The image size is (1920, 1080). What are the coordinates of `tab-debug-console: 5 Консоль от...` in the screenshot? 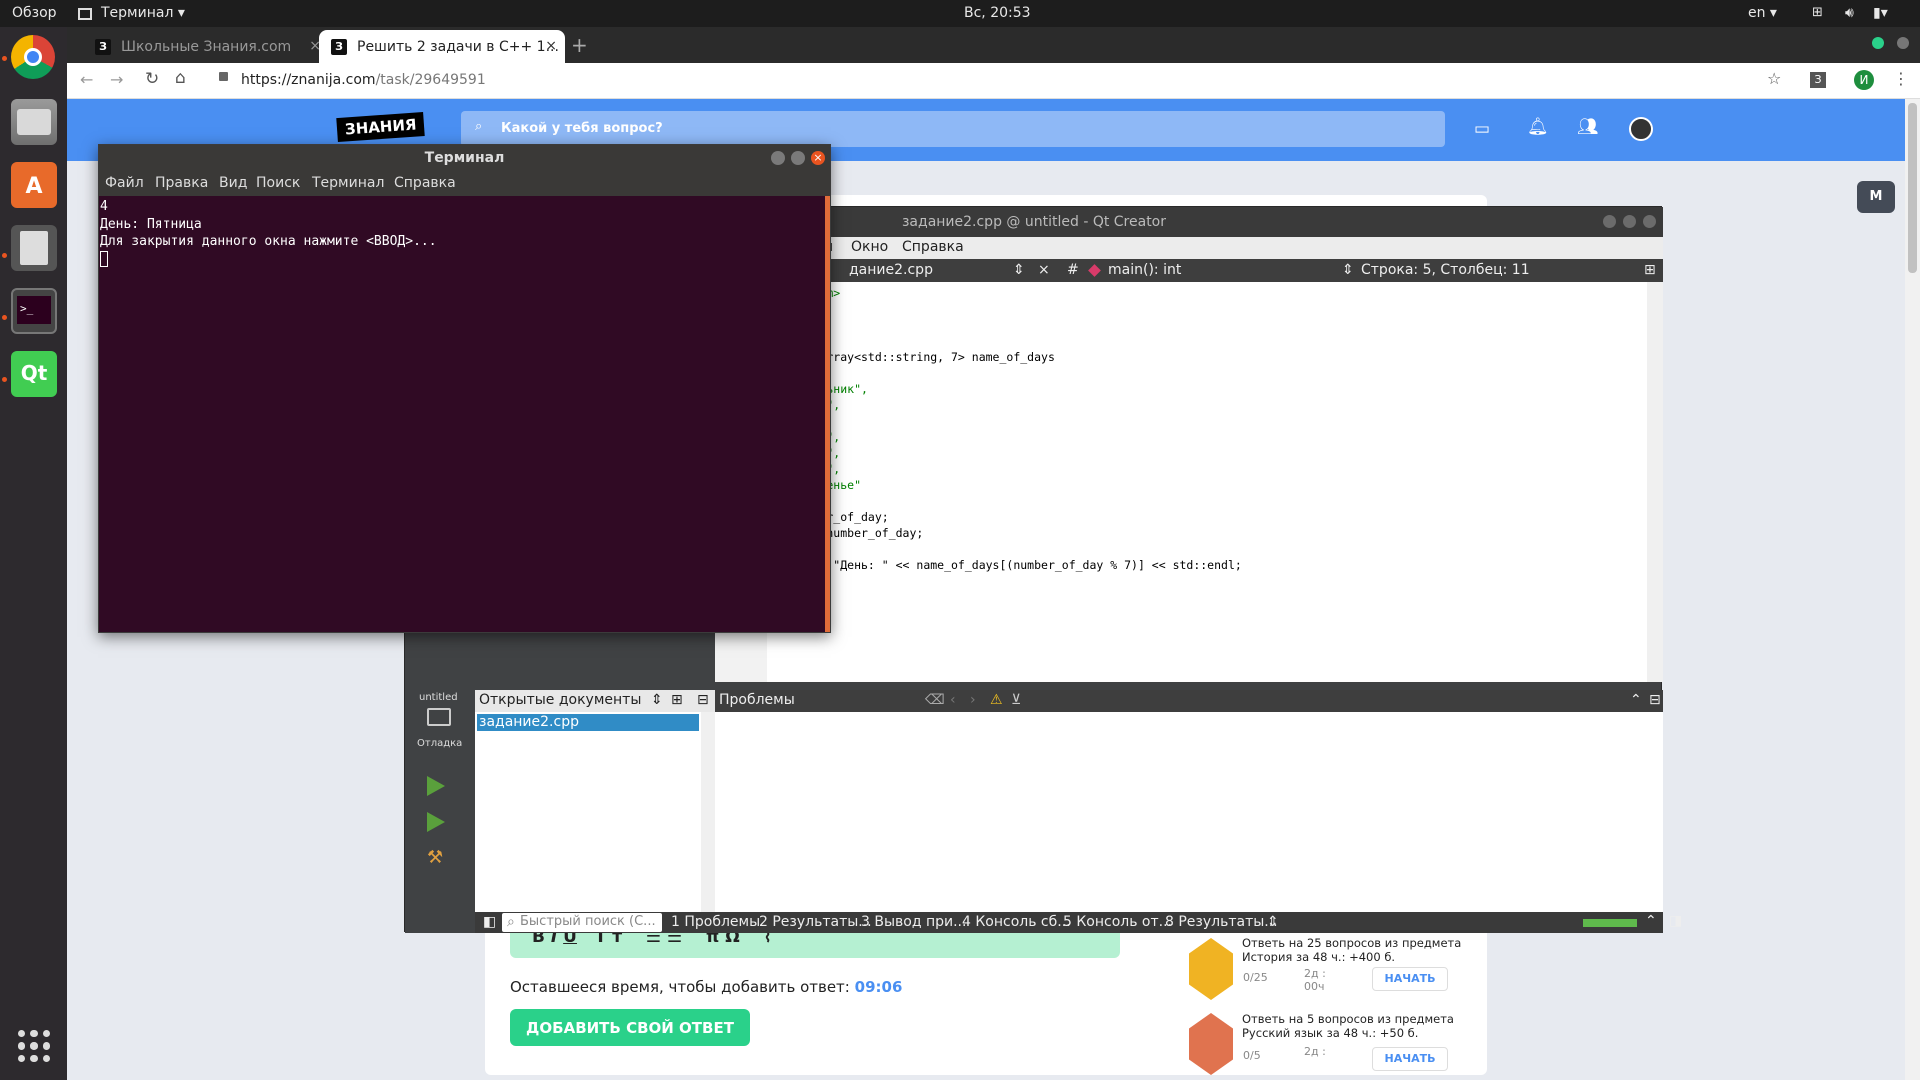 It's located at (1117, 922).